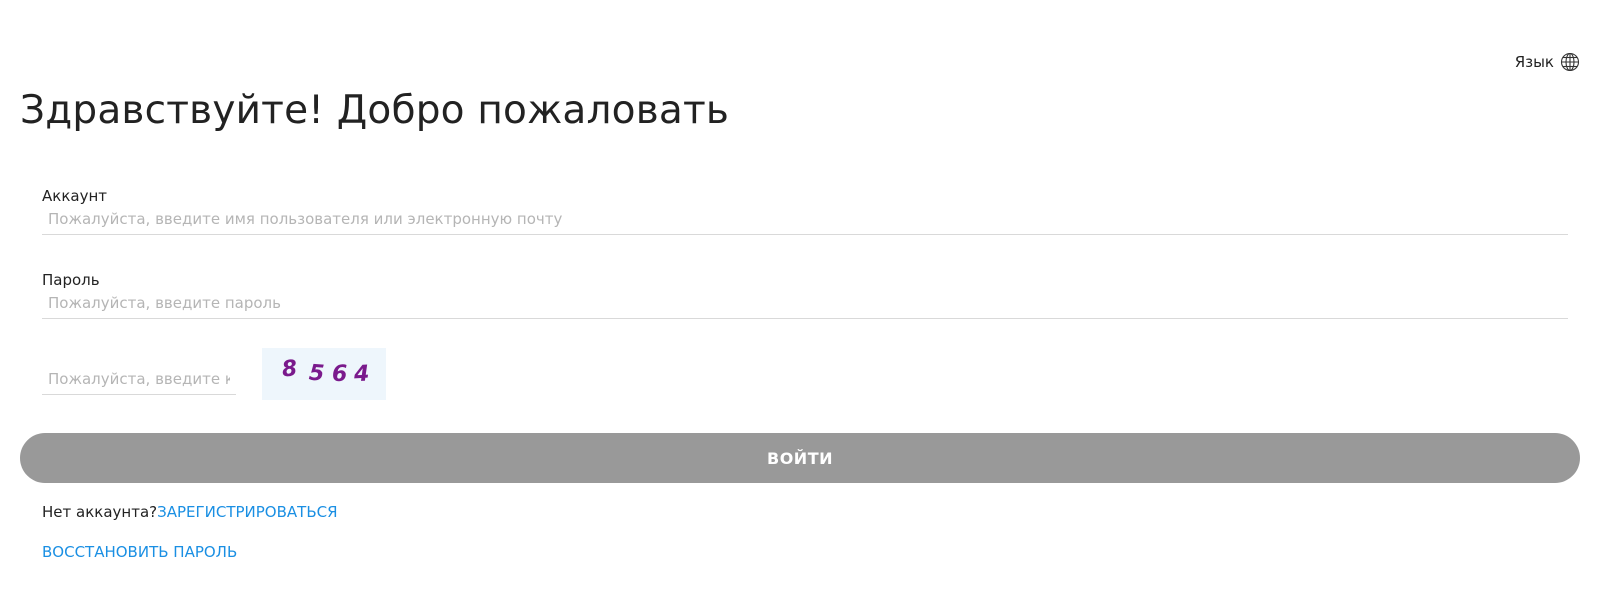 This screenshot has width=1600, height=605. I want to click on language-selector: Язык, so click(1547, 62).